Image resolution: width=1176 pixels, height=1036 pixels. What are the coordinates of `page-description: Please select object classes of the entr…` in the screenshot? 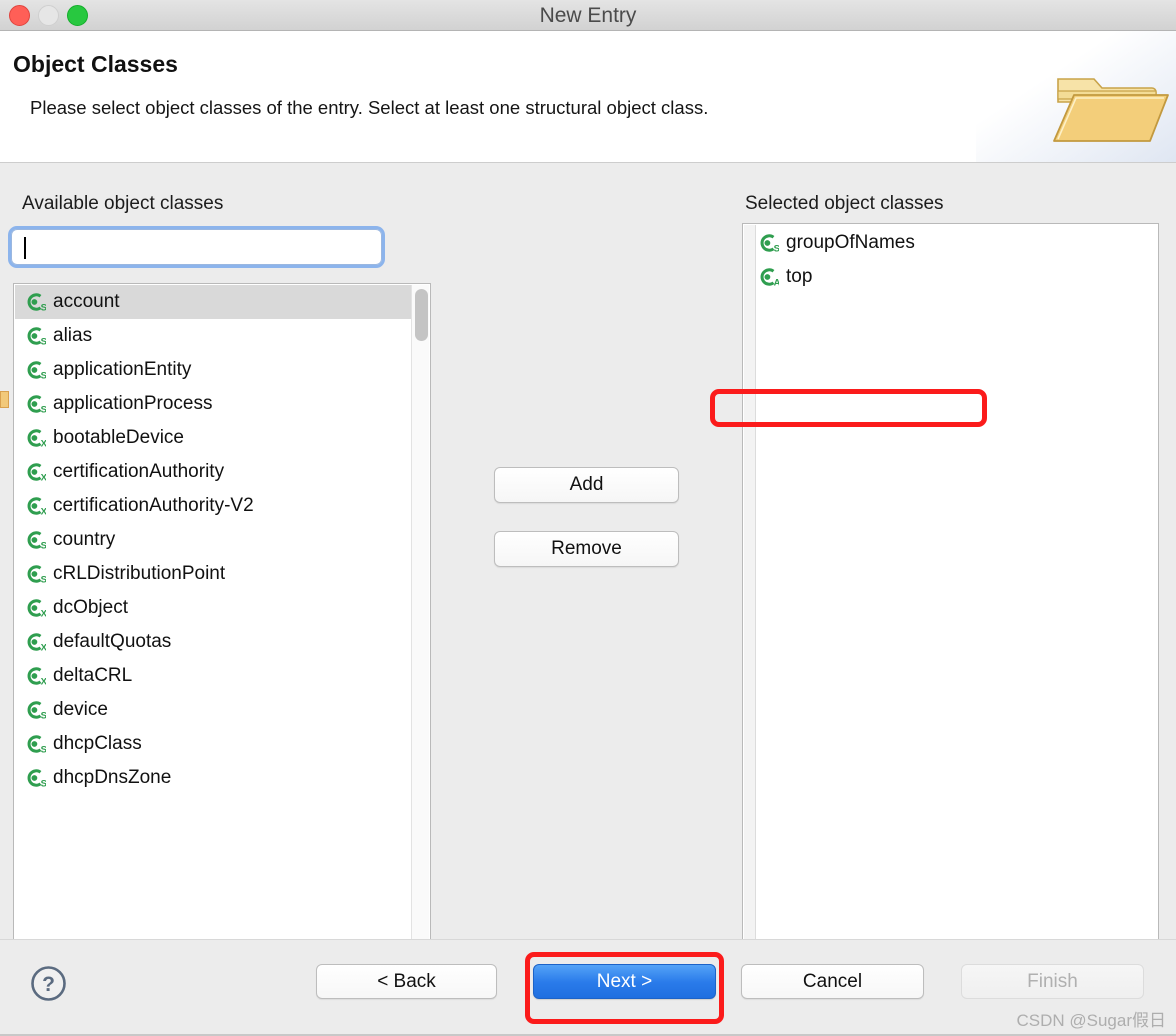 It's located at (369, 107).